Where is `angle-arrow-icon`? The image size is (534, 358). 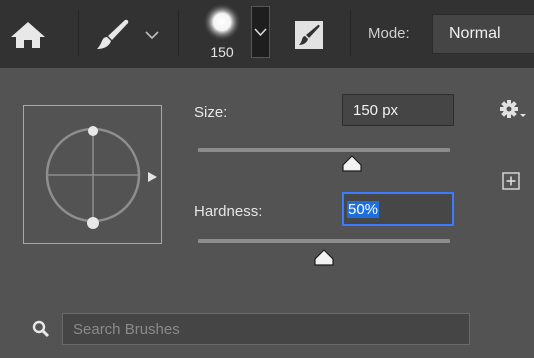
angle-arrow-icon is located at coordinates (153, 177).